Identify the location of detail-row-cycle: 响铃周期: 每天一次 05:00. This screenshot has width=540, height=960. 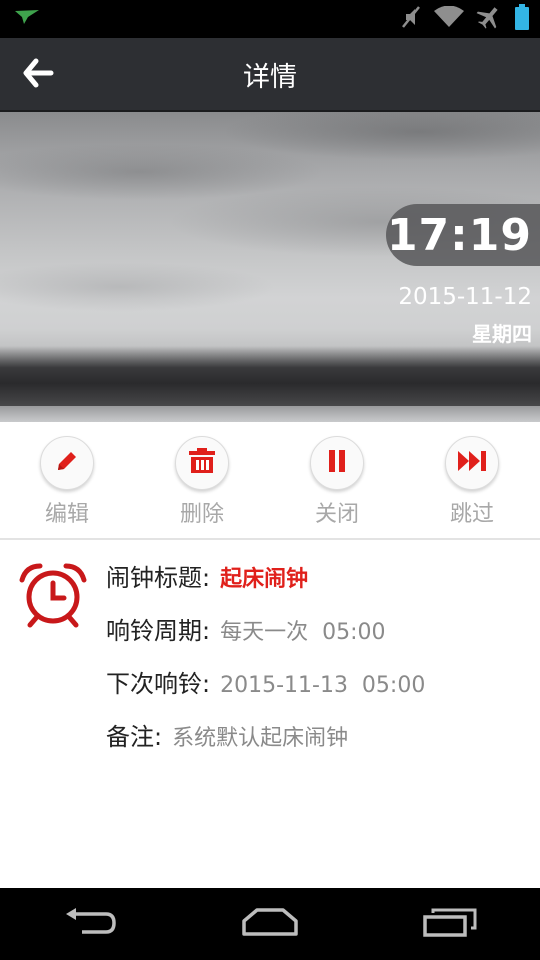
(245, 628).